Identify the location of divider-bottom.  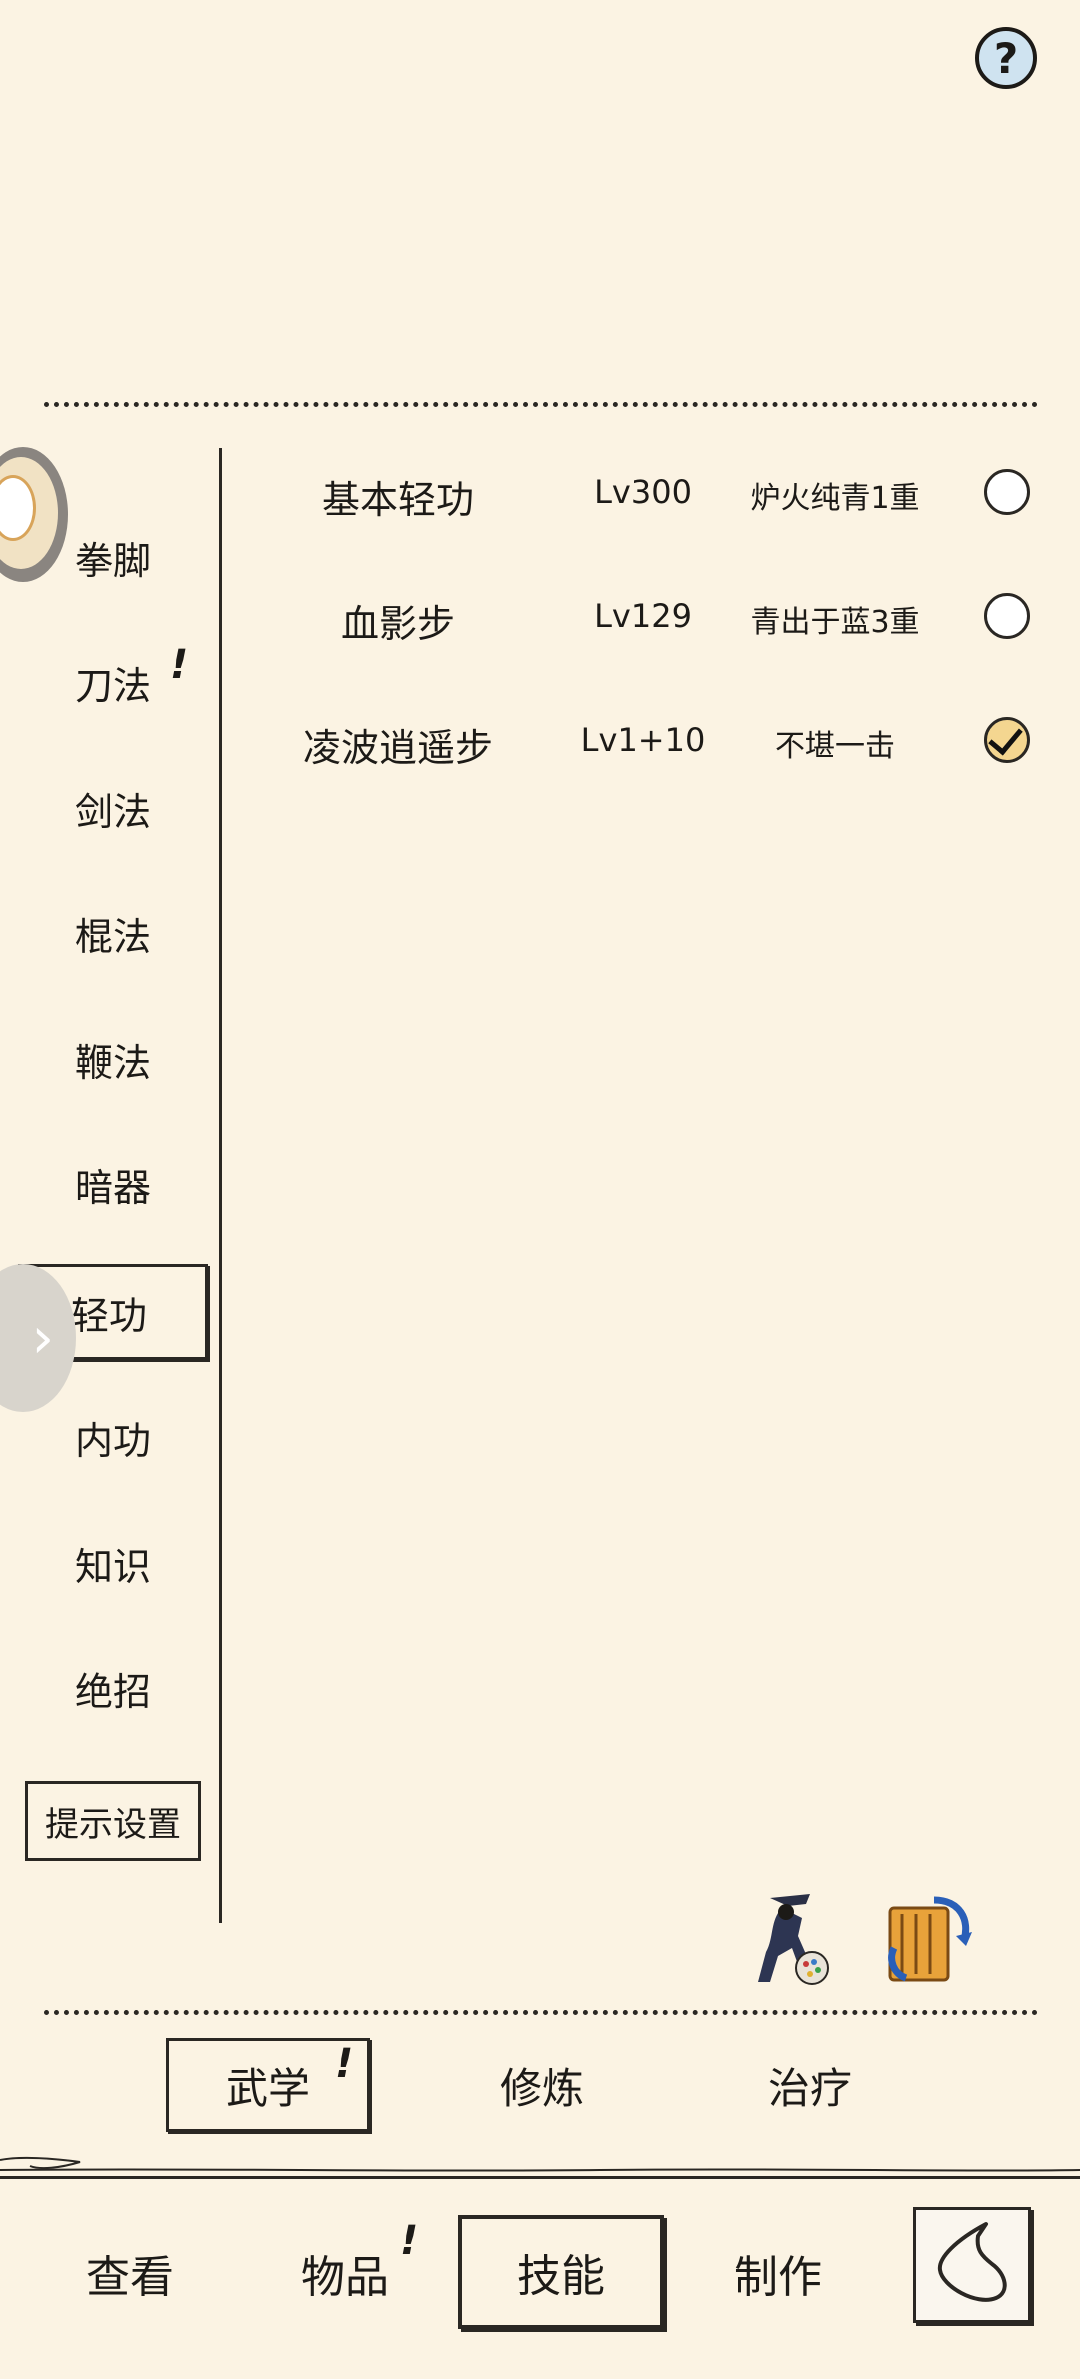
(541, 2012).